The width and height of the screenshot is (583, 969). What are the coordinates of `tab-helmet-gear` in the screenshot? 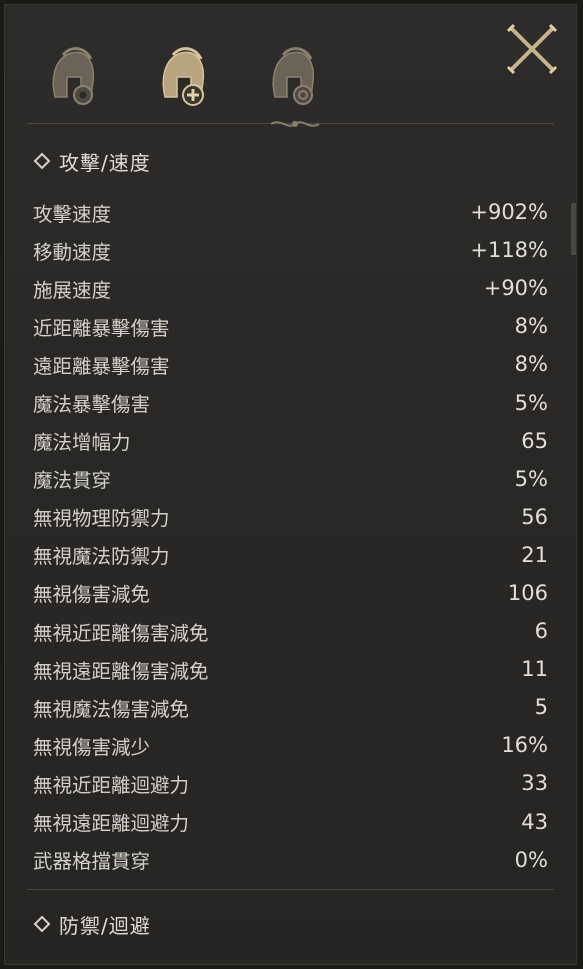 It's located at (71, 76).